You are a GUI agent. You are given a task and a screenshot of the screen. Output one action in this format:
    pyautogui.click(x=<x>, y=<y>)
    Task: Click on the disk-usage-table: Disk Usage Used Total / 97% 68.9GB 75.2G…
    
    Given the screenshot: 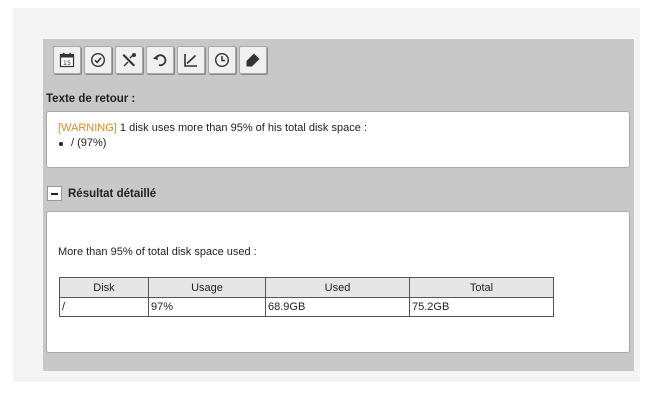 What is the action you would take?
    pyautogui.click(x=306, y=297)
    